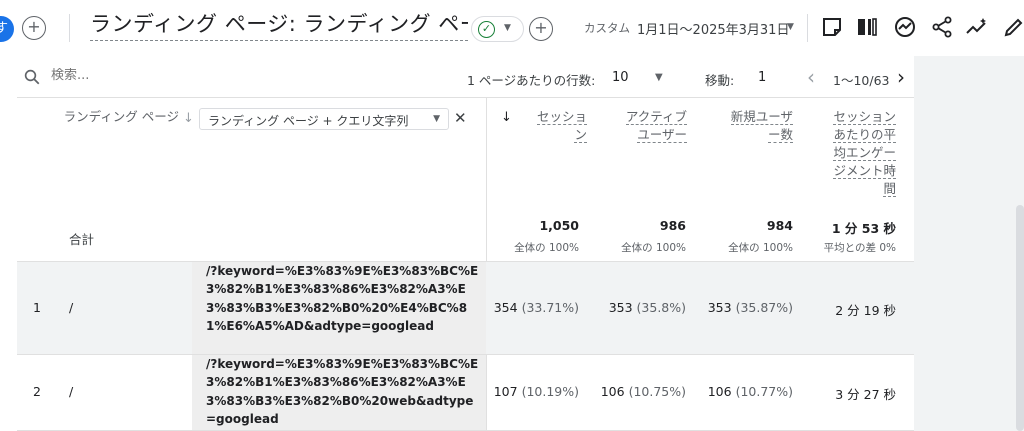  Describe the element at coordinates (863, 153) in the screenshot. I see `column-header-avg-engagement: セッションあたりの平均エンゲージメント時間` at that location.